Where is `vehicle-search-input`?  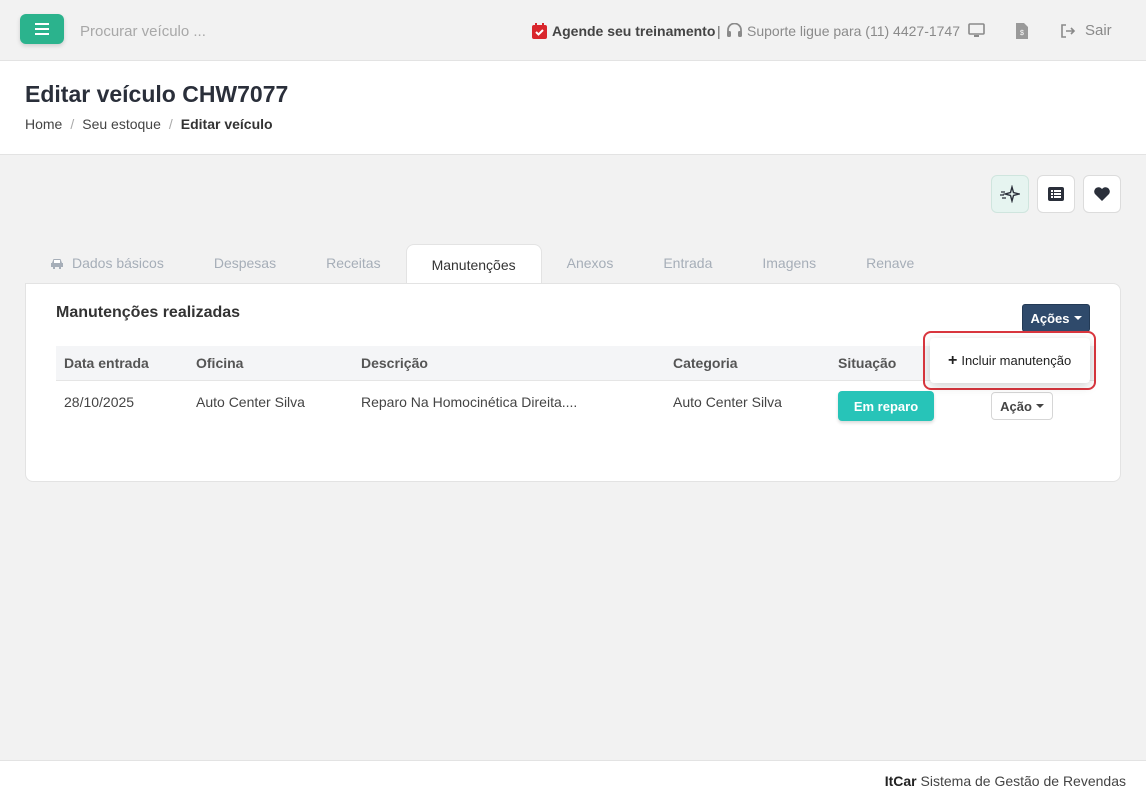
vehicle-search-input is located at coordinates (230, 31).